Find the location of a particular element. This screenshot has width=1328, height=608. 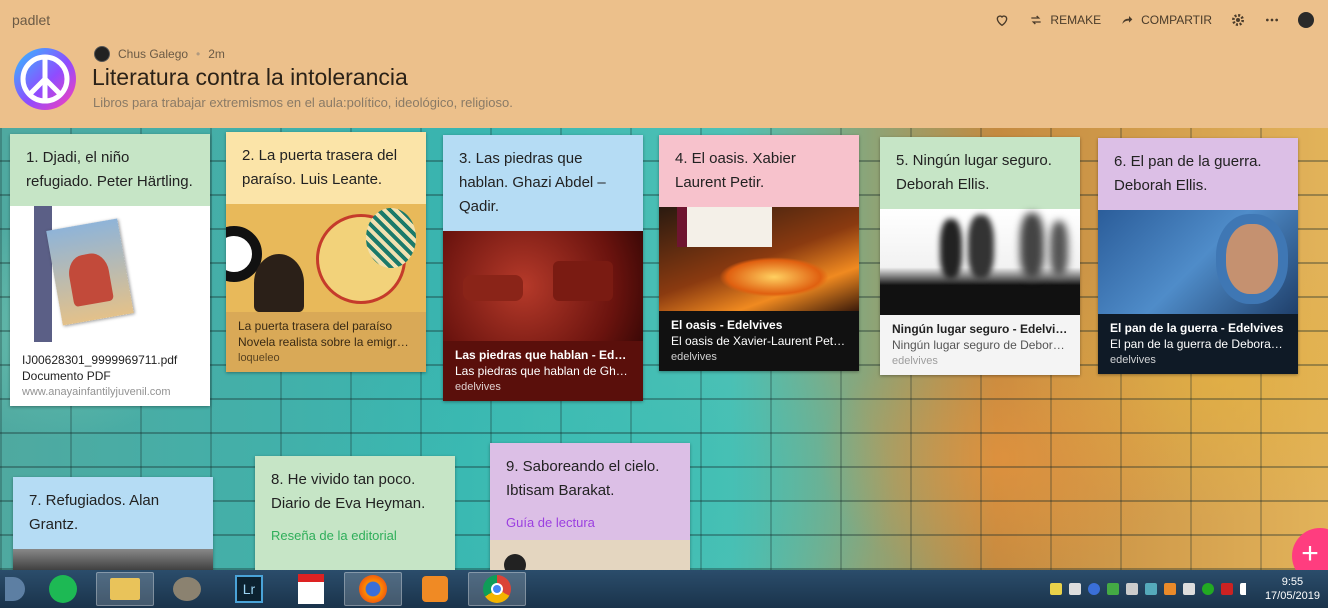

gear-icon is located at coordinates (1238, 20).